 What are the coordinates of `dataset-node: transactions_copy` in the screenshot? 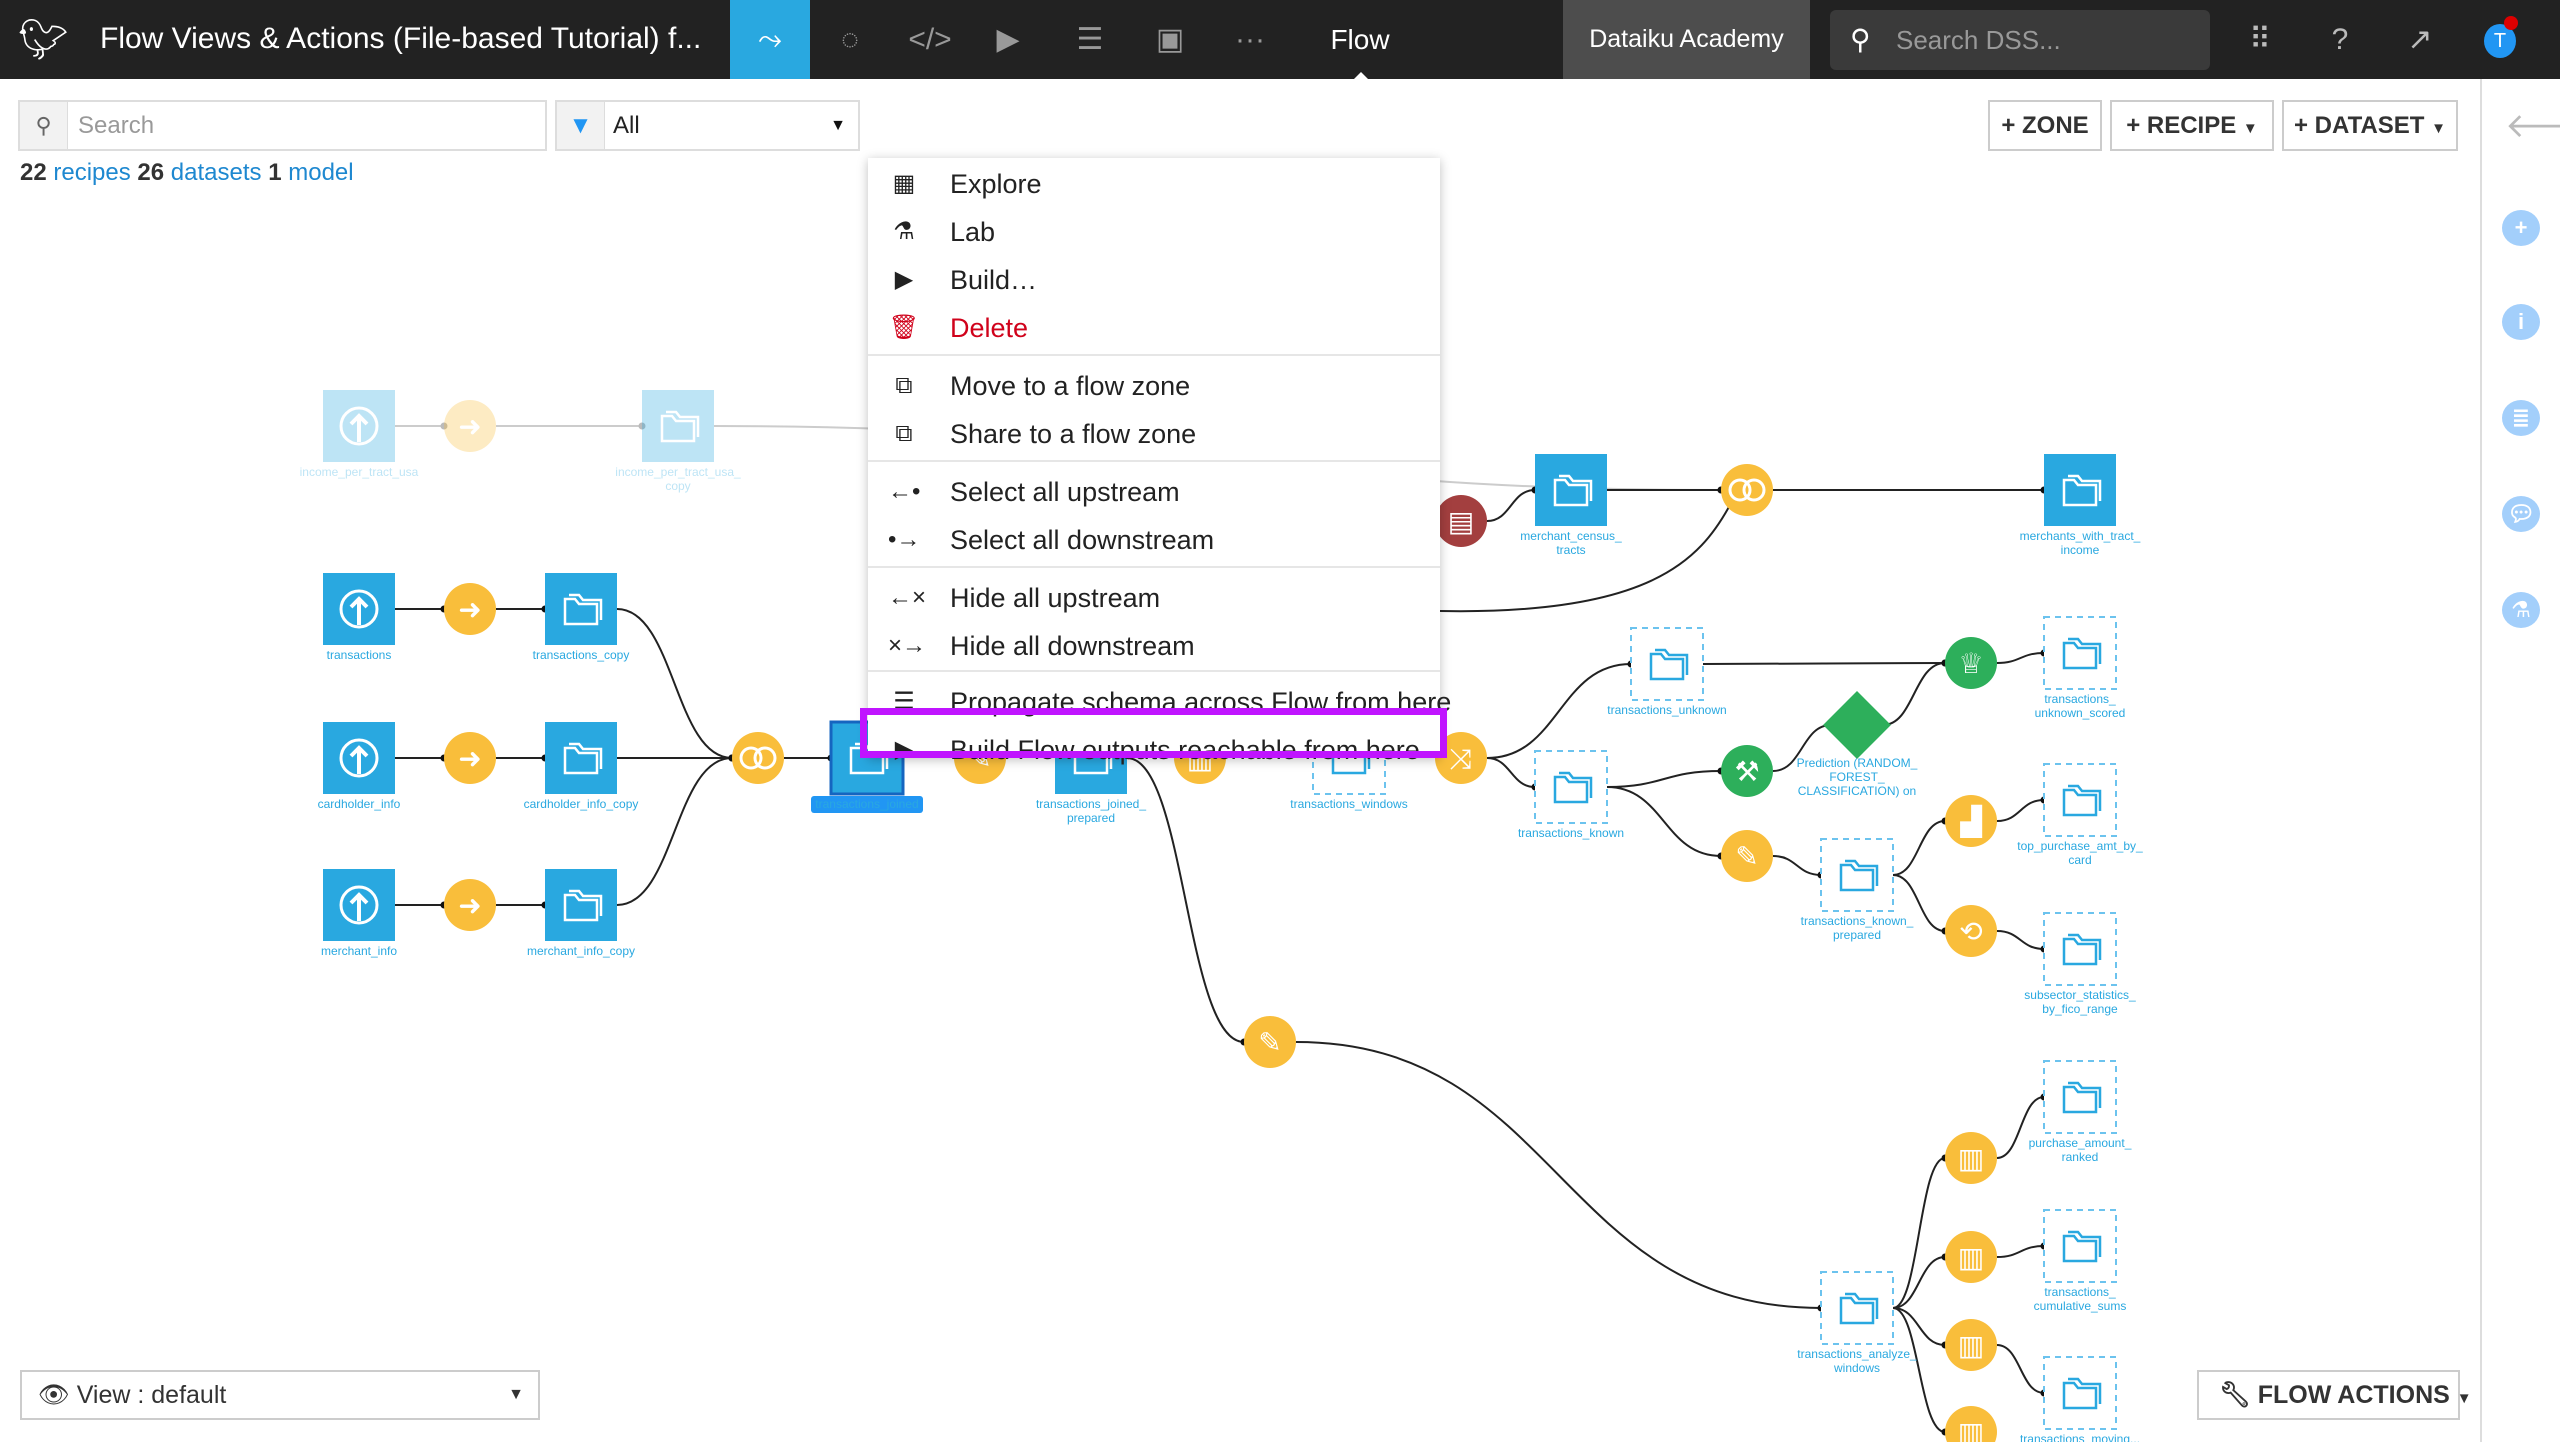 It's located at (581, 617).